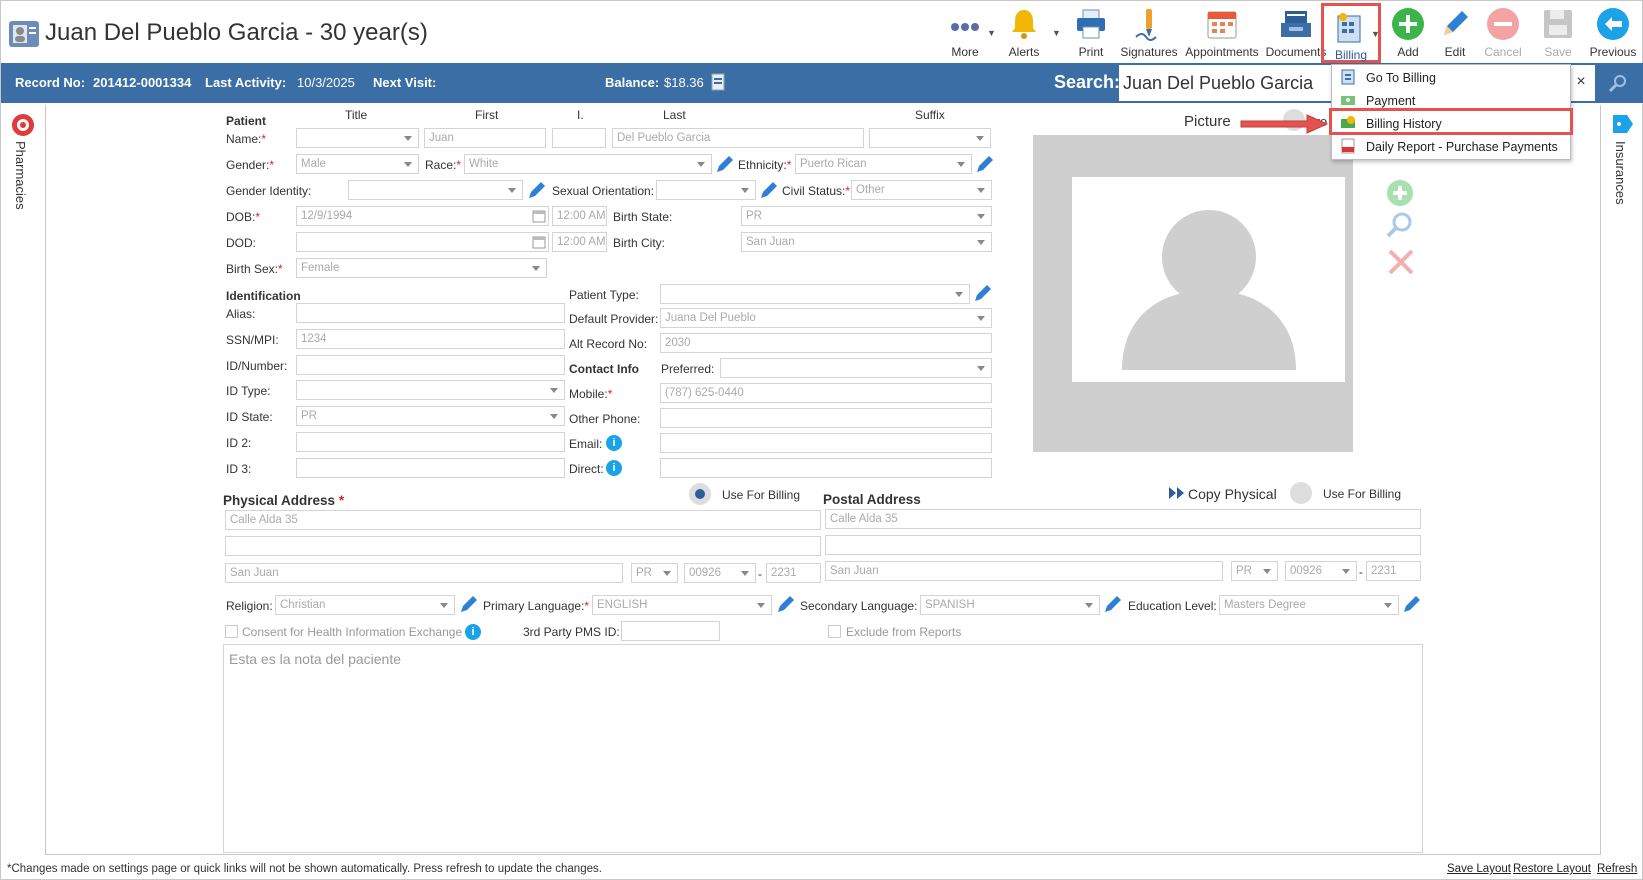 The image size is (1643, 880). Describe the element at coordinates (1620, 173) in the screenshot. I see `insurances-tab: Insurances` at that location.